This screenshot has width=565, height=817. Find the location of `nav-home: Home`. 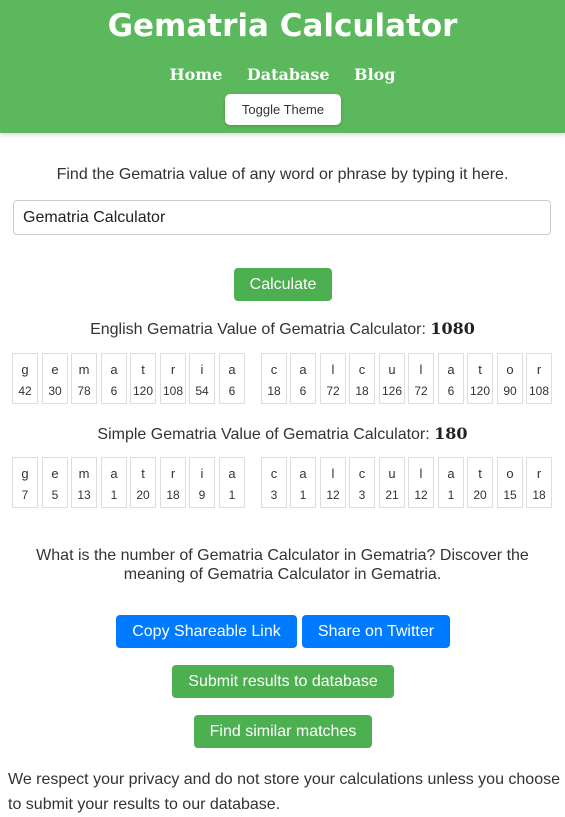

nav-home: Home is located at coordinates (195, 74).